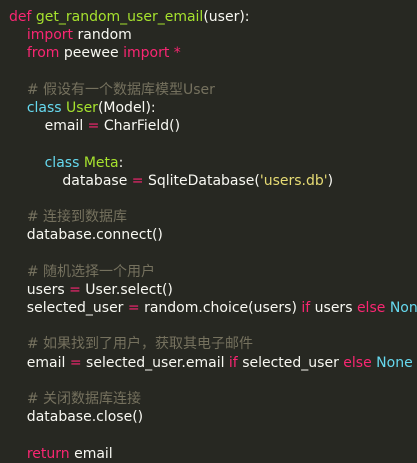 The height and width of the screenshot is (463, 417). What do you see at coordinates (48, 453) in the screenshot?
I see `code-token: return` at bounding box center [48, 453].